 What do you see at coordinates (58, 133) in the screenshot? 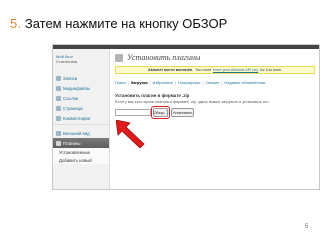
I see `appearance-icon` at bounding box center [58, 133].